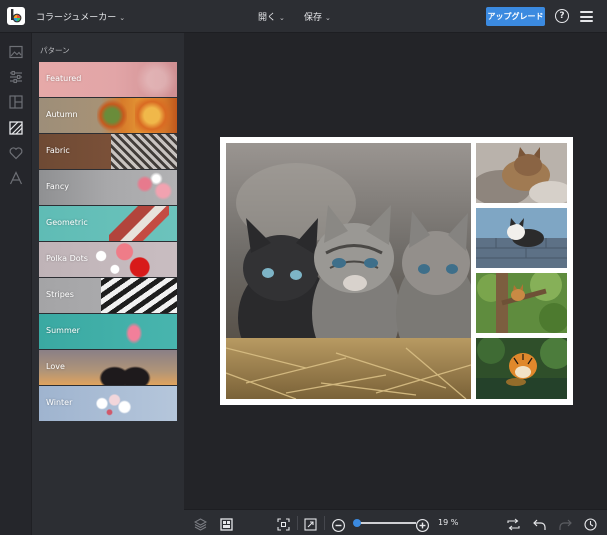  What do you see at coordinates (57, 186) in the screenshot?
I see `pattern-tile-label: Fancy` at bounding box center [57, 186].